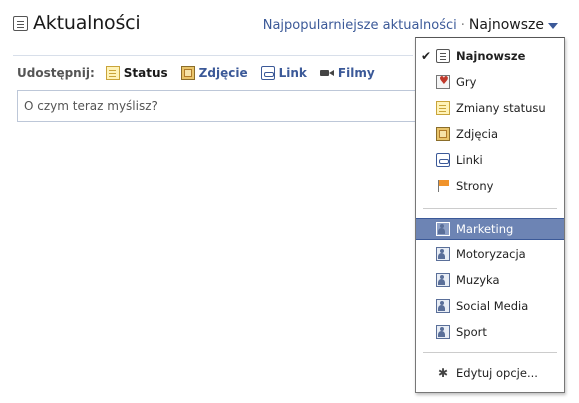  I want to click on menu-item-label: Zdjęcia, so click(477, 134).